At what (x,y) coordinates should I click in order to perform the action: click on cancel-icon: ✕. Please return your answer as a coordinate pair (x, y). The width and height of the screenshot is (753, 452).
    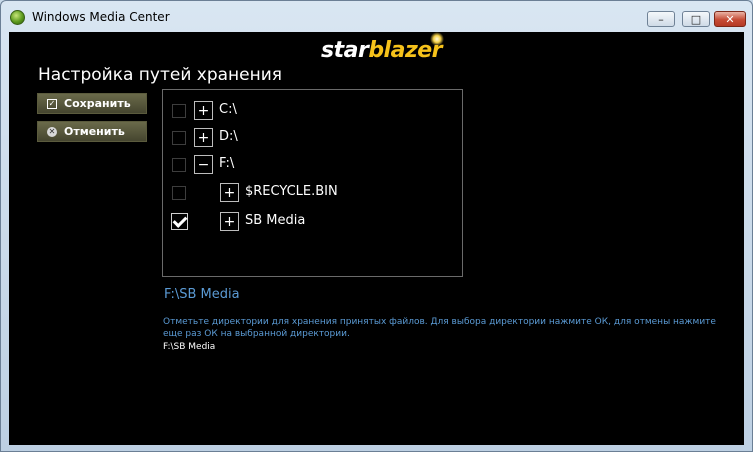
    Looking at the image, I should click on (52, 131).